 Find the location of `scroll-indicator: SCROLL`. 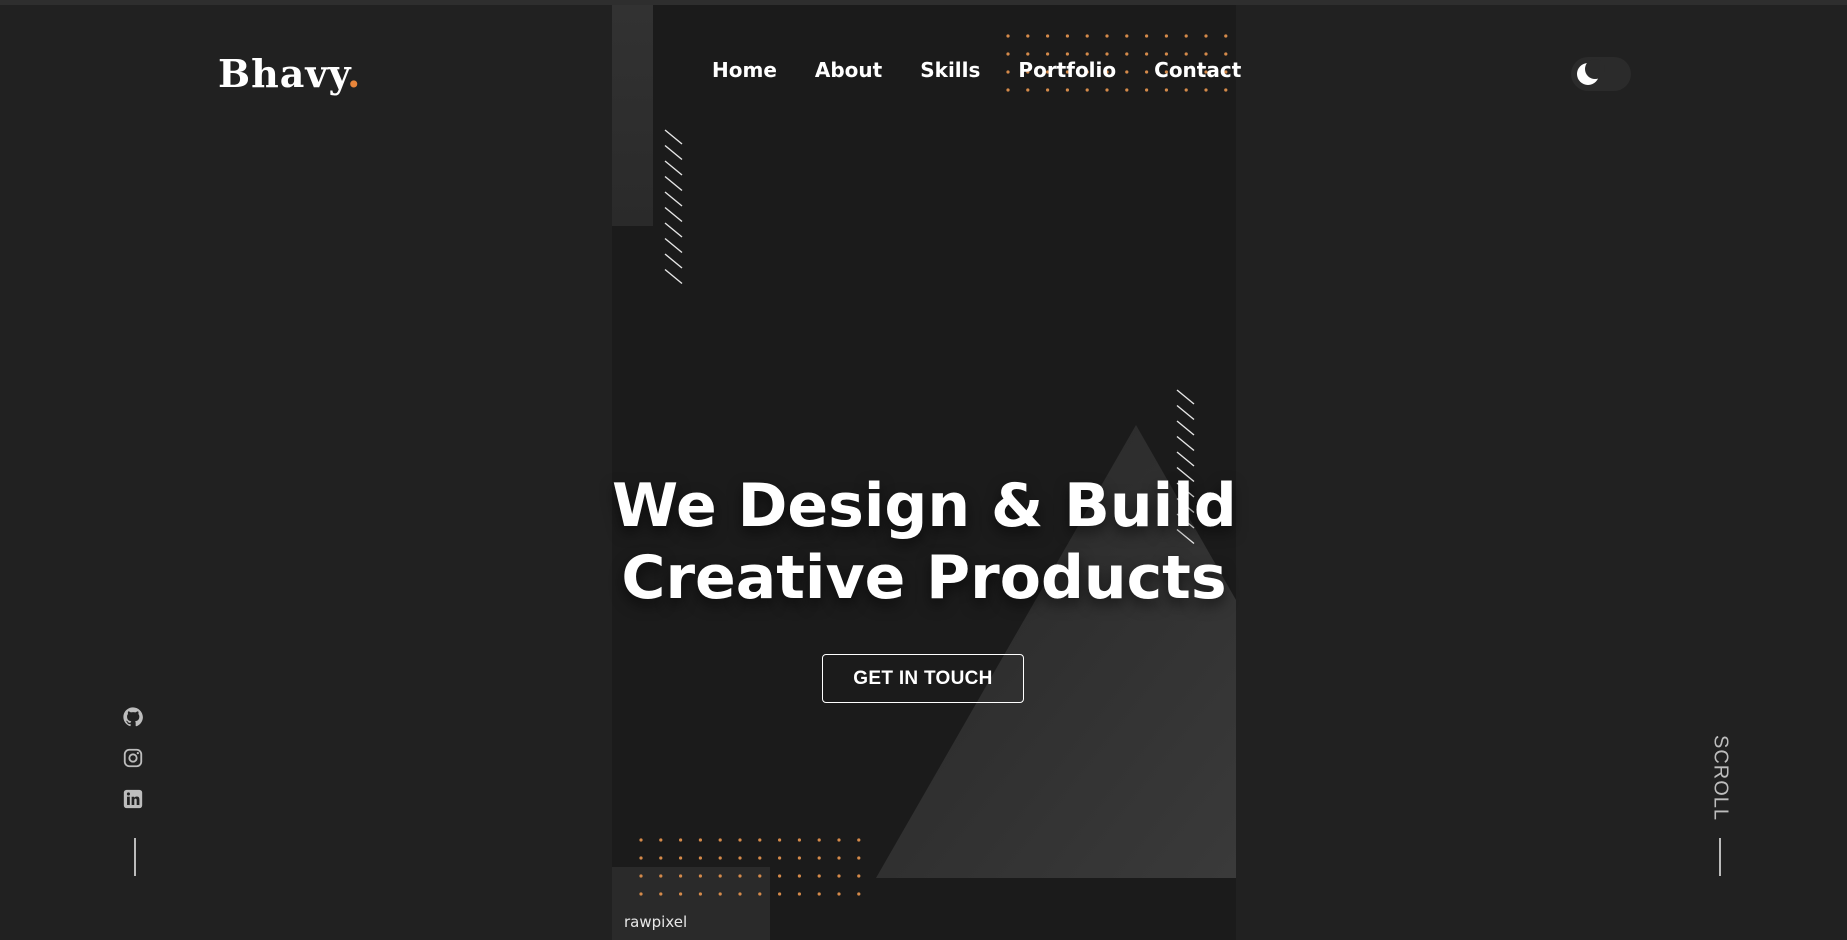

scroll-indicator: SCROLL is located at coordinates (1720, 778).